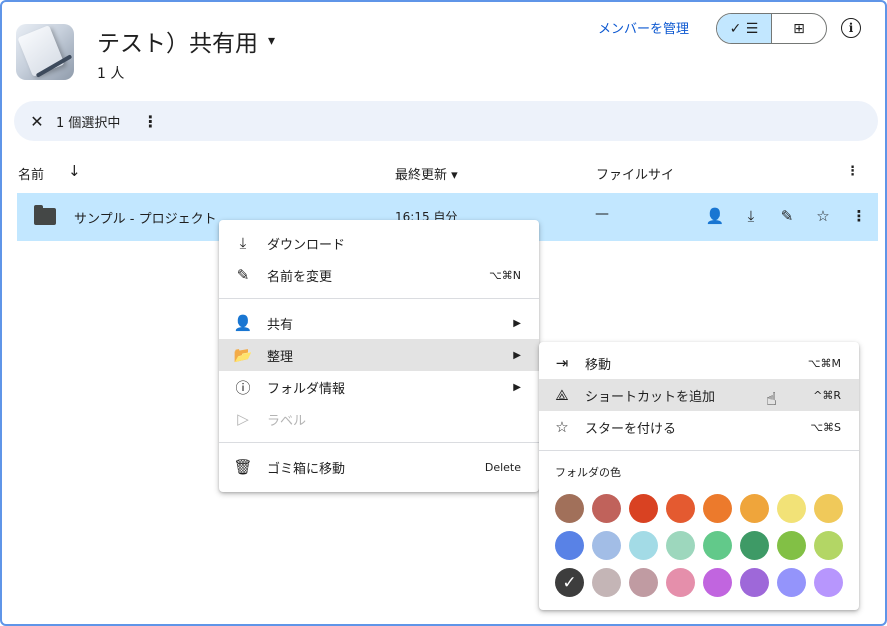 This screenshot has height=626, width=887. Describe the element at coordinates (271, 41) in the screenshot. I see `title-dropdown-icon: ▾` at that location.